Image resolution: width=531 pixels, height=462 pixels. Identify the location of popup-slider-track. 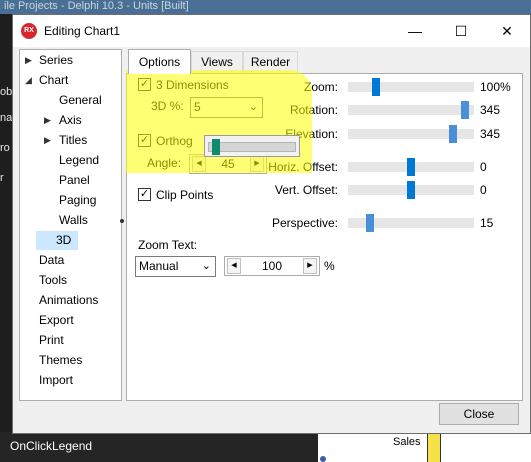
(252, 147).